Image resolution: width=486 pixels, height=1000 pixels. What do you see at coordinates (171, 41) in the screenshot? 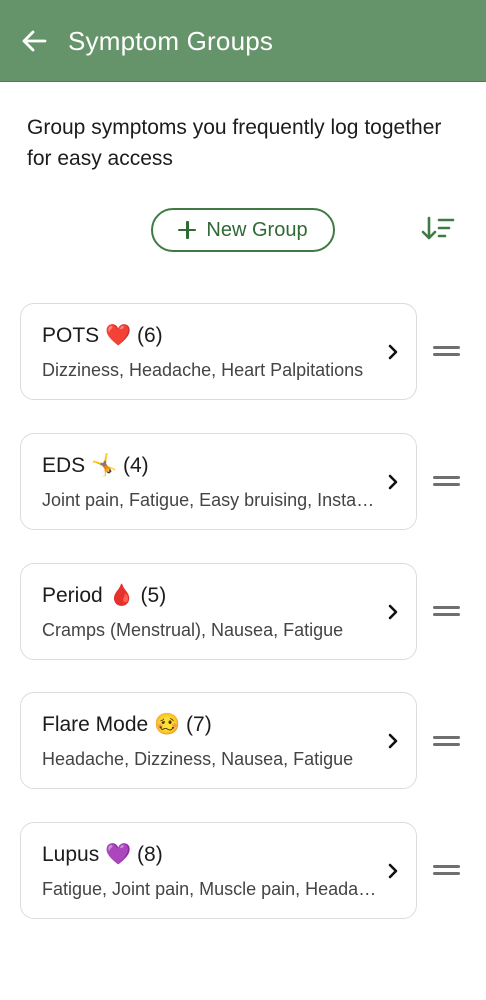
I see `page-title: Symptom Groups` at bounding box center [171, 41].